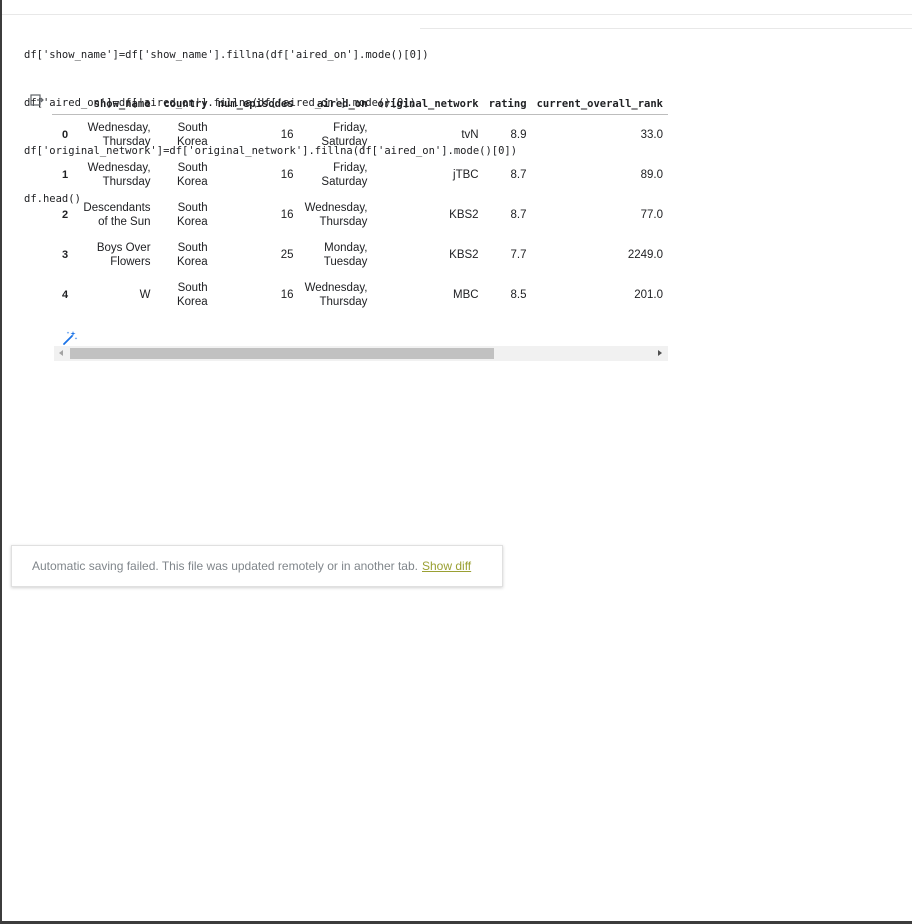 This screenshot has height=924, width=912. What do you see at coordinates (1, 462) in the screenshot?
I see `left-border` at bounding box center [1, 462].